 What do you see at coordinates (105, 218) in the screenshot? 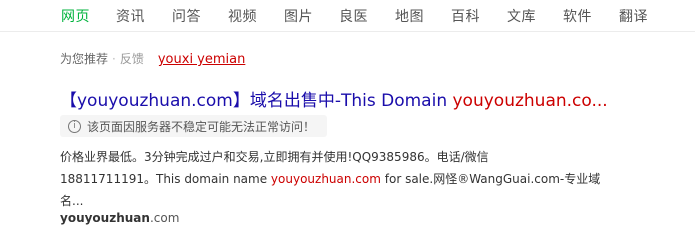
I see `site-domain-bold: youyouzhuan` at bounding box center [105, 218].